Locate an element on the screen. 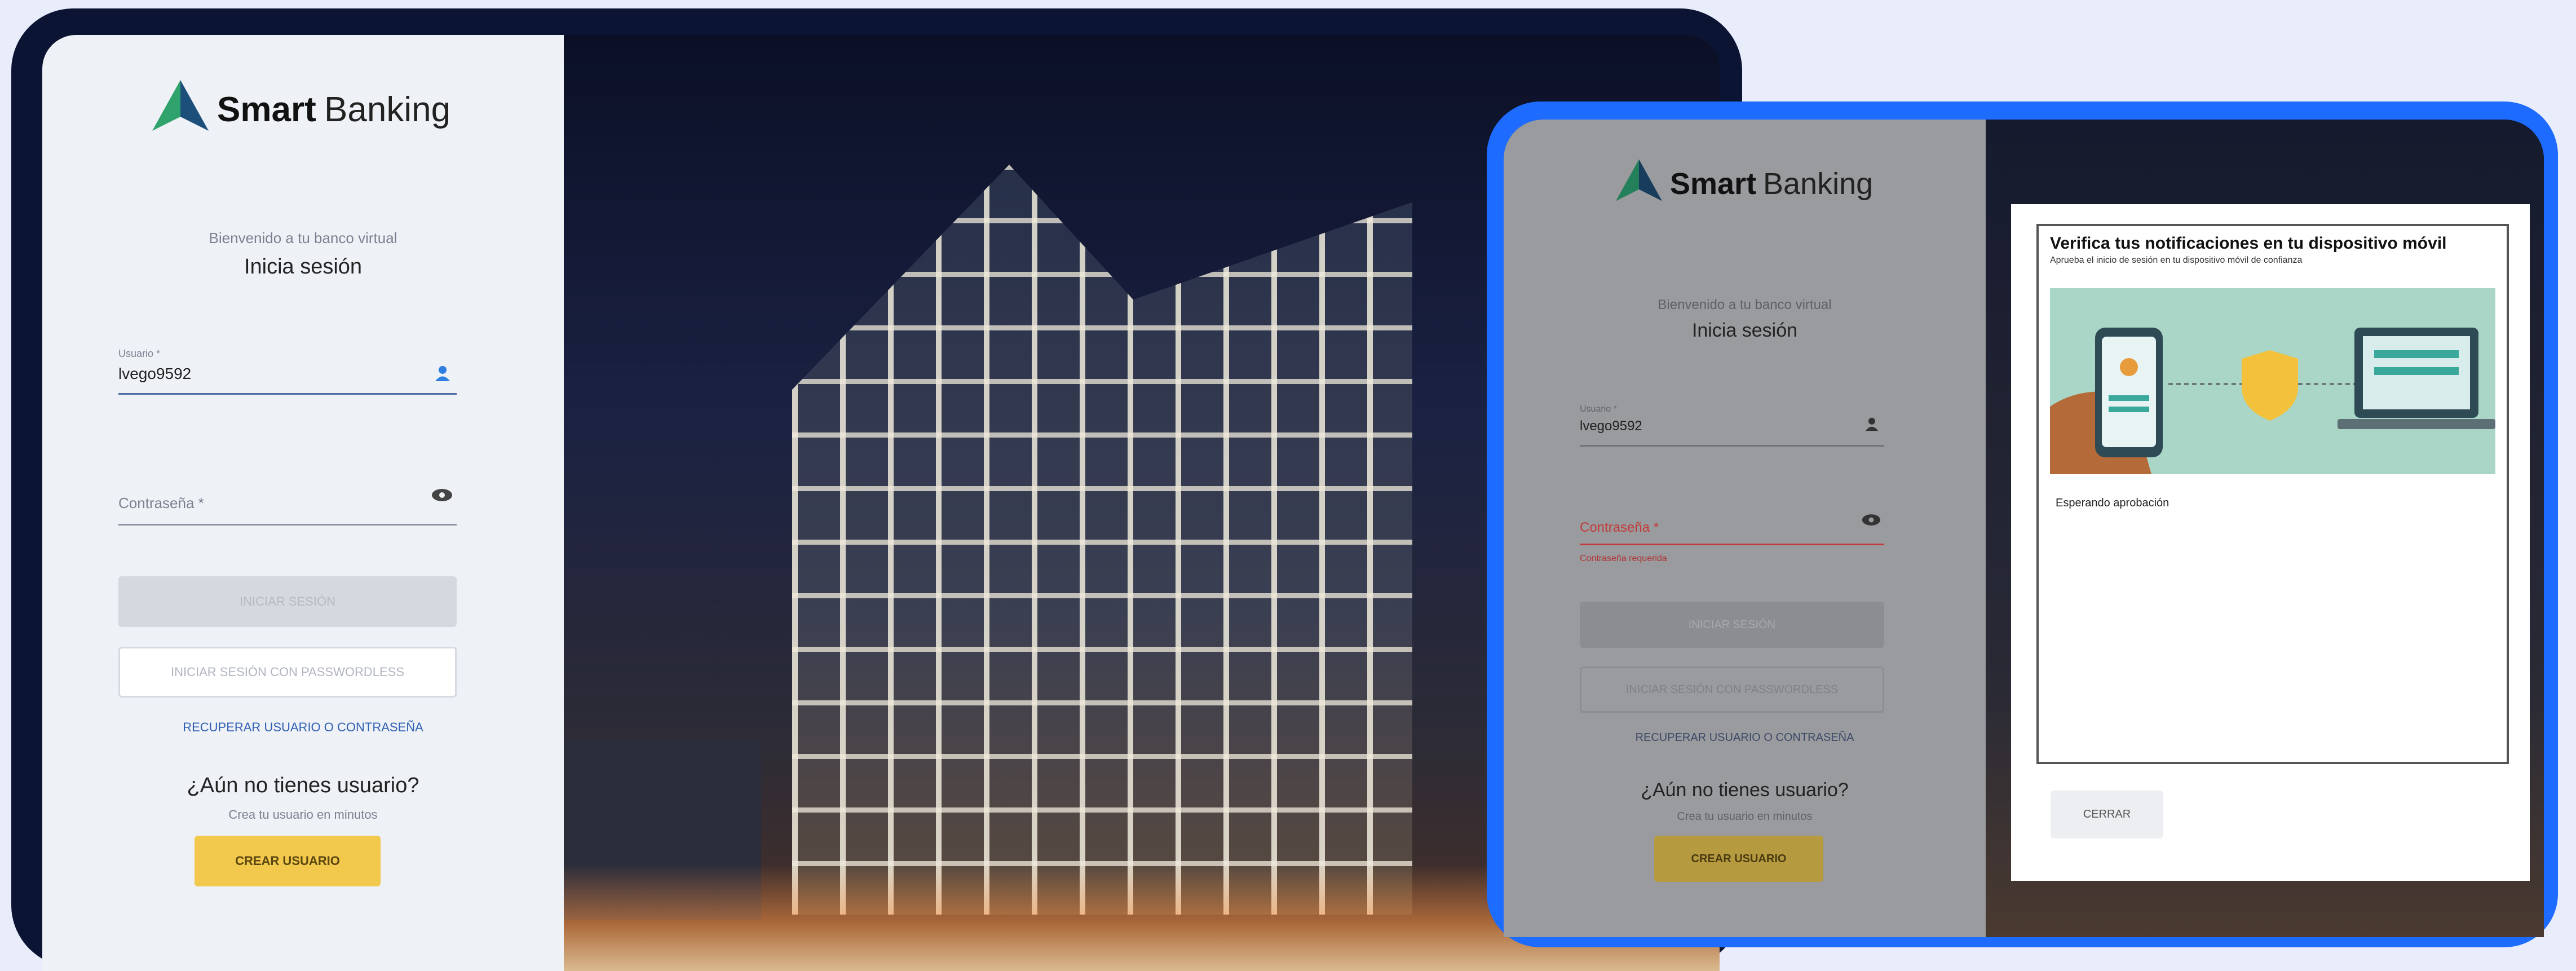 This screenshot has height=971, width=2576. approval-illustration is located at coordinates (2272, 381).